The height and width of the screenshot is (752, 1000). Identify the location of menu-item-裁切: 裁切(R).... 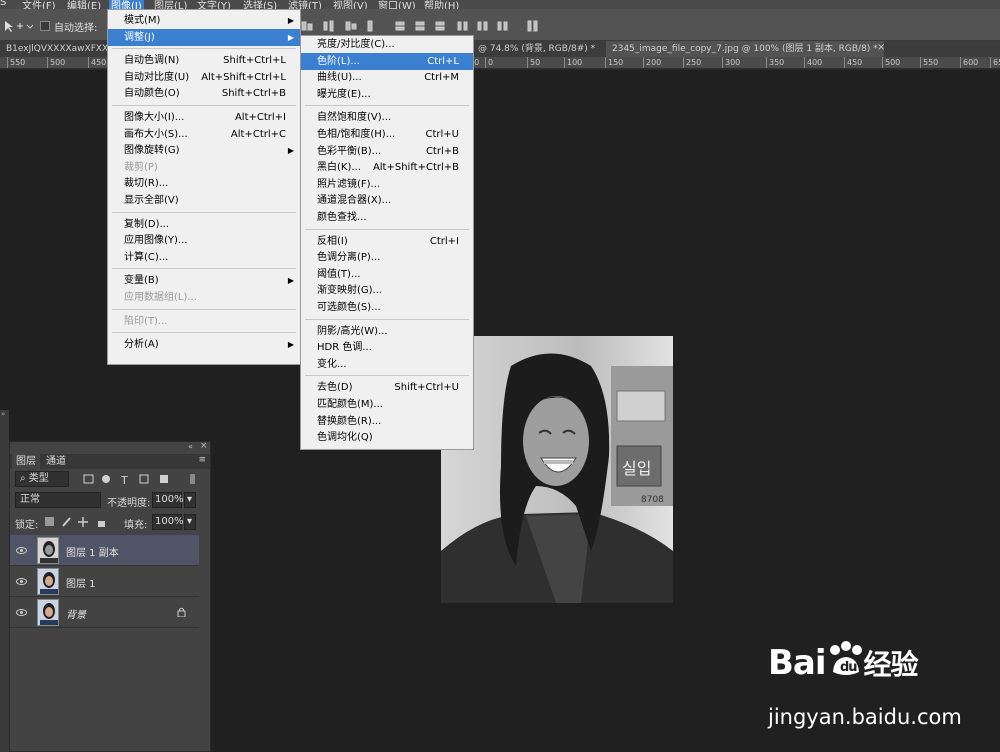
(204, 183).